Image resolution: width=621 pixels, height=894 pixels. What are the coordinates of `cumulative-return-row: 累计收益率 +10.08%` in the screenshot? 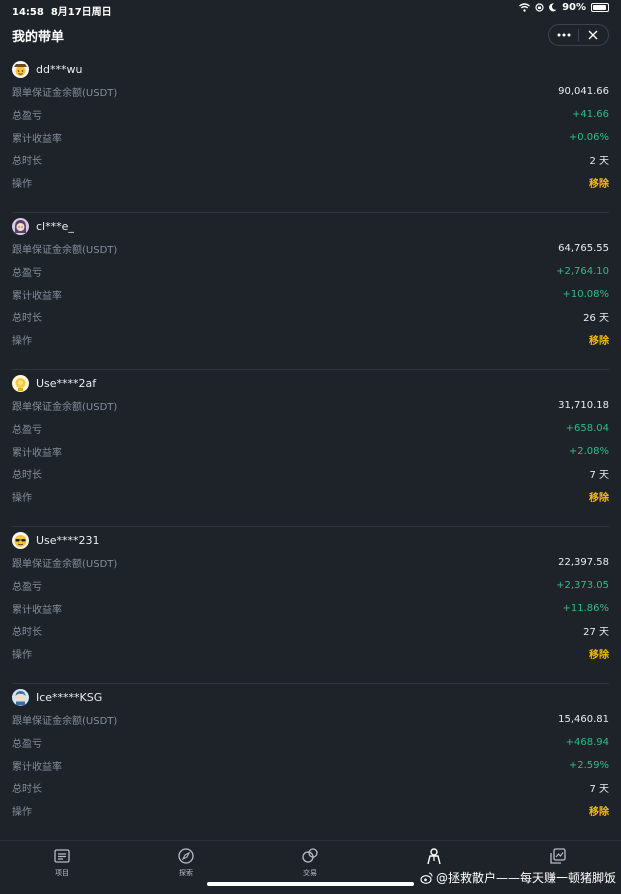 It's located at (310, 294).